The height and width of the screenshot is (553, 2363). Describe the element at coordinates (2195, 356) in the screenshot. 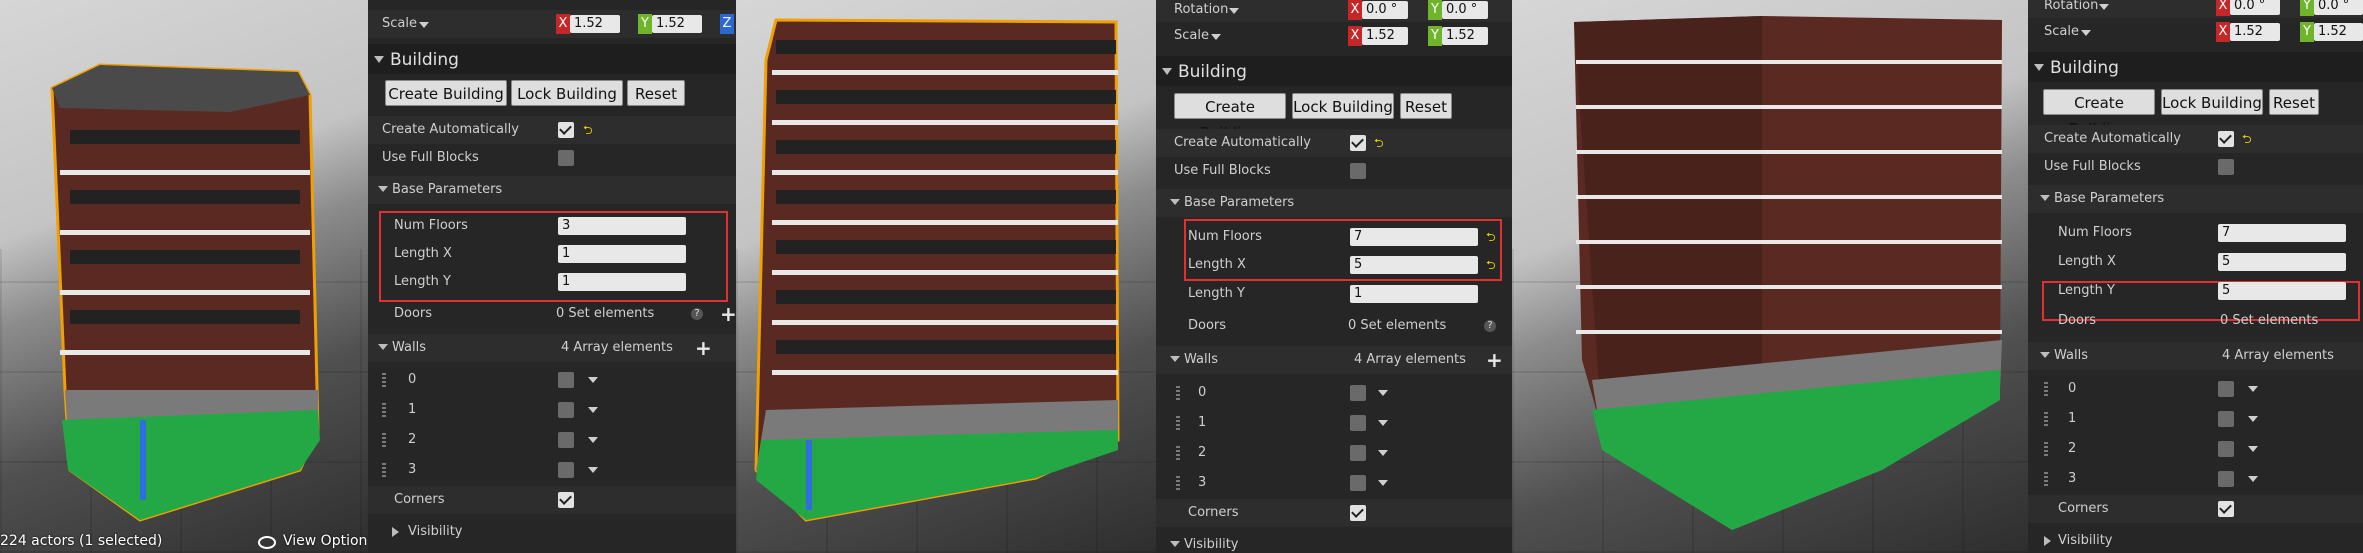

I see `walls-row: Walls 4 Array elements` at that location.